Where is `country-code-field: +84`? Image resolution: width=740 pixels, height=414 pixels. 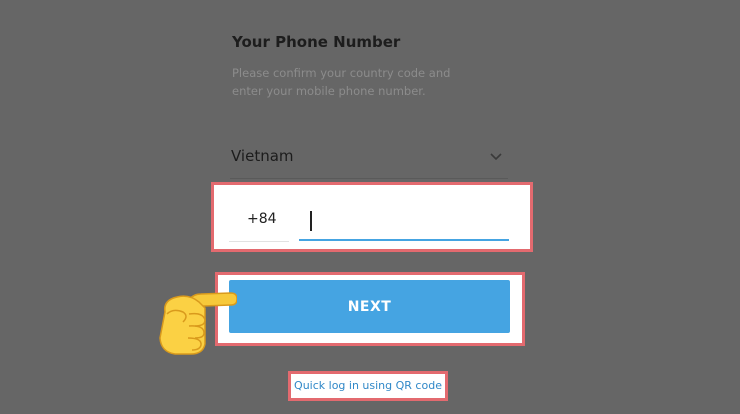
country-code-field: +84 is located at coordinates (259, 223).